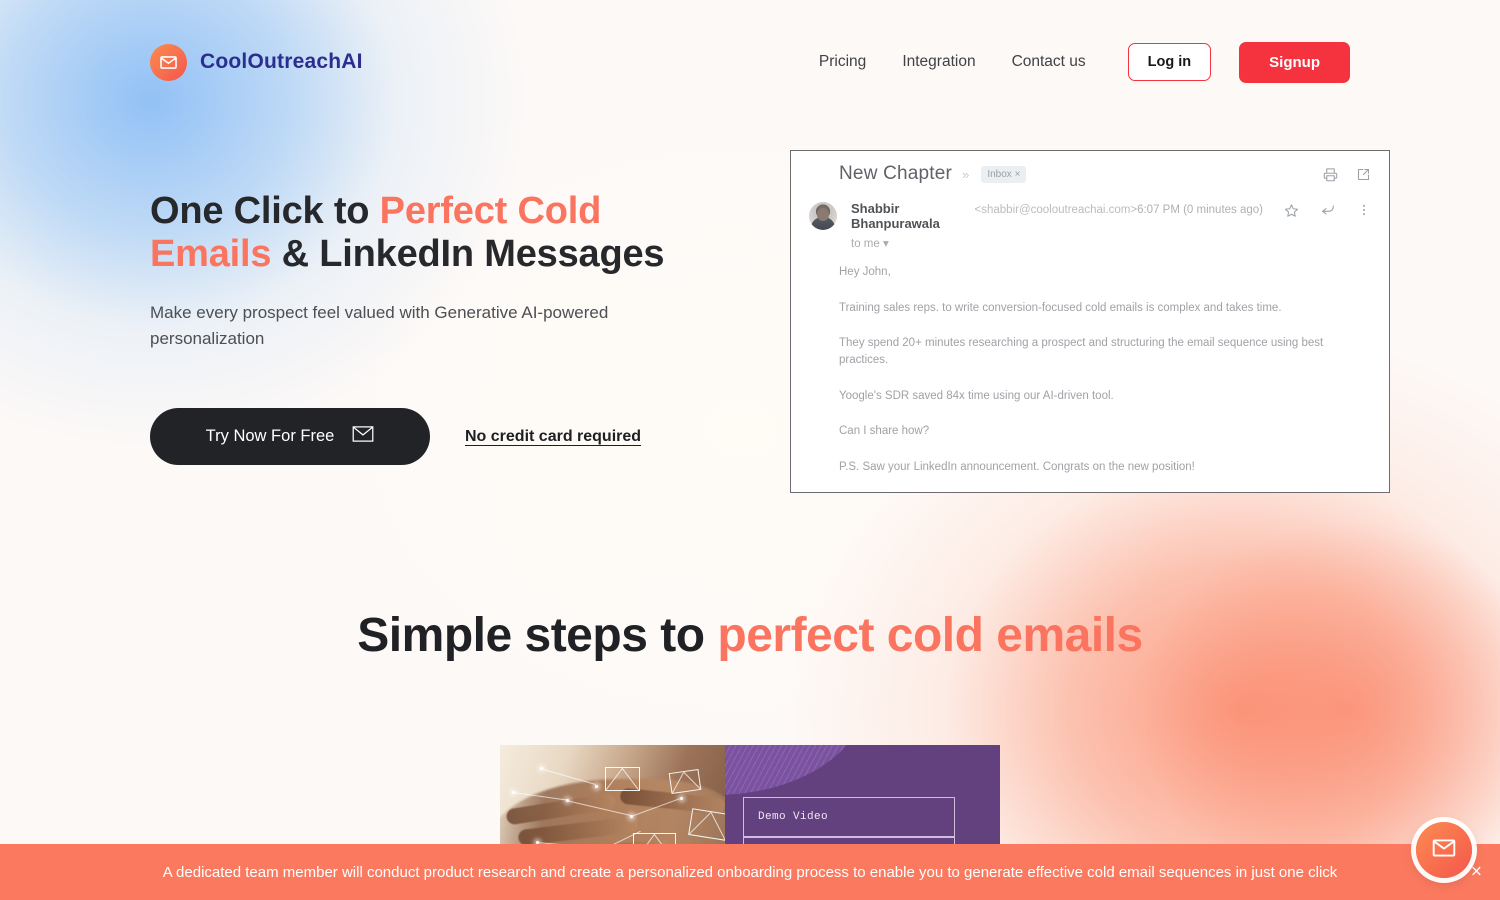 The width and height of the screenshot is (1500, 900). I want to click on reply-icon, so click(1328, 210).